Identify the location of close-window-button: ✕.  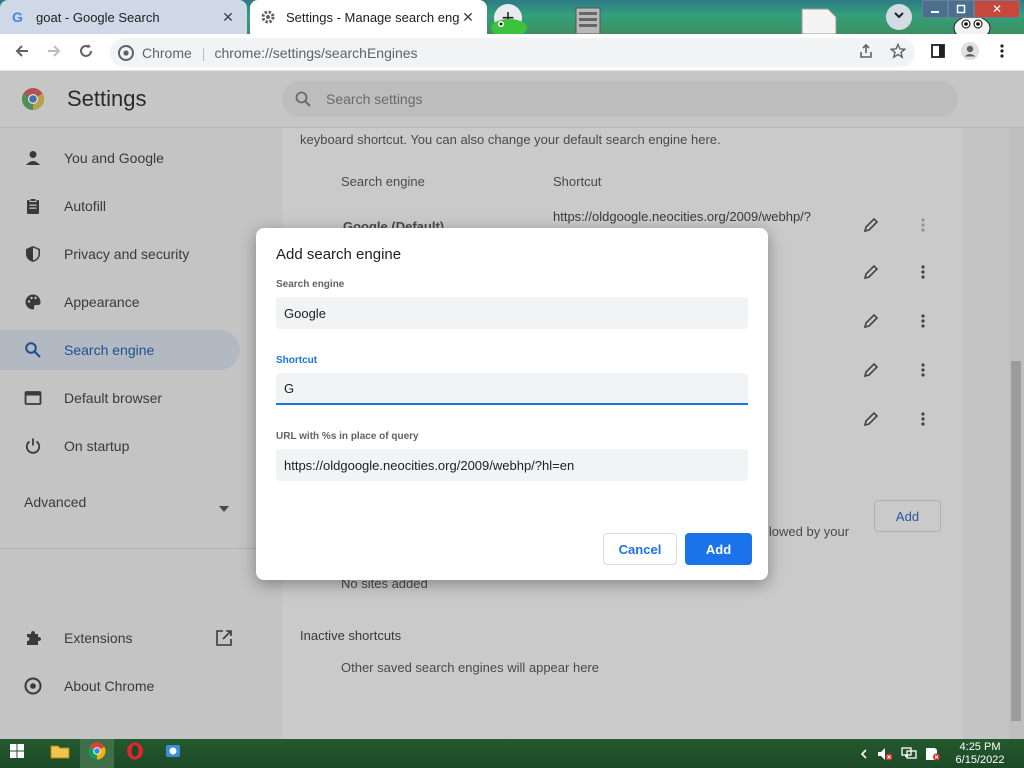
(997, 9).